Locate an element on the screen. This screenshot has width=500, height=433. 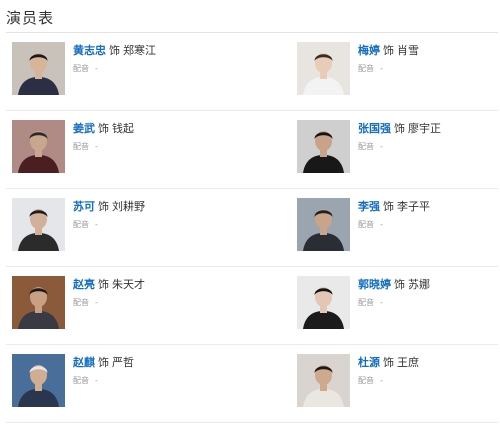
cast-info: 梅婷饰肖雪 配音 - is located at coordinates (388, 59).